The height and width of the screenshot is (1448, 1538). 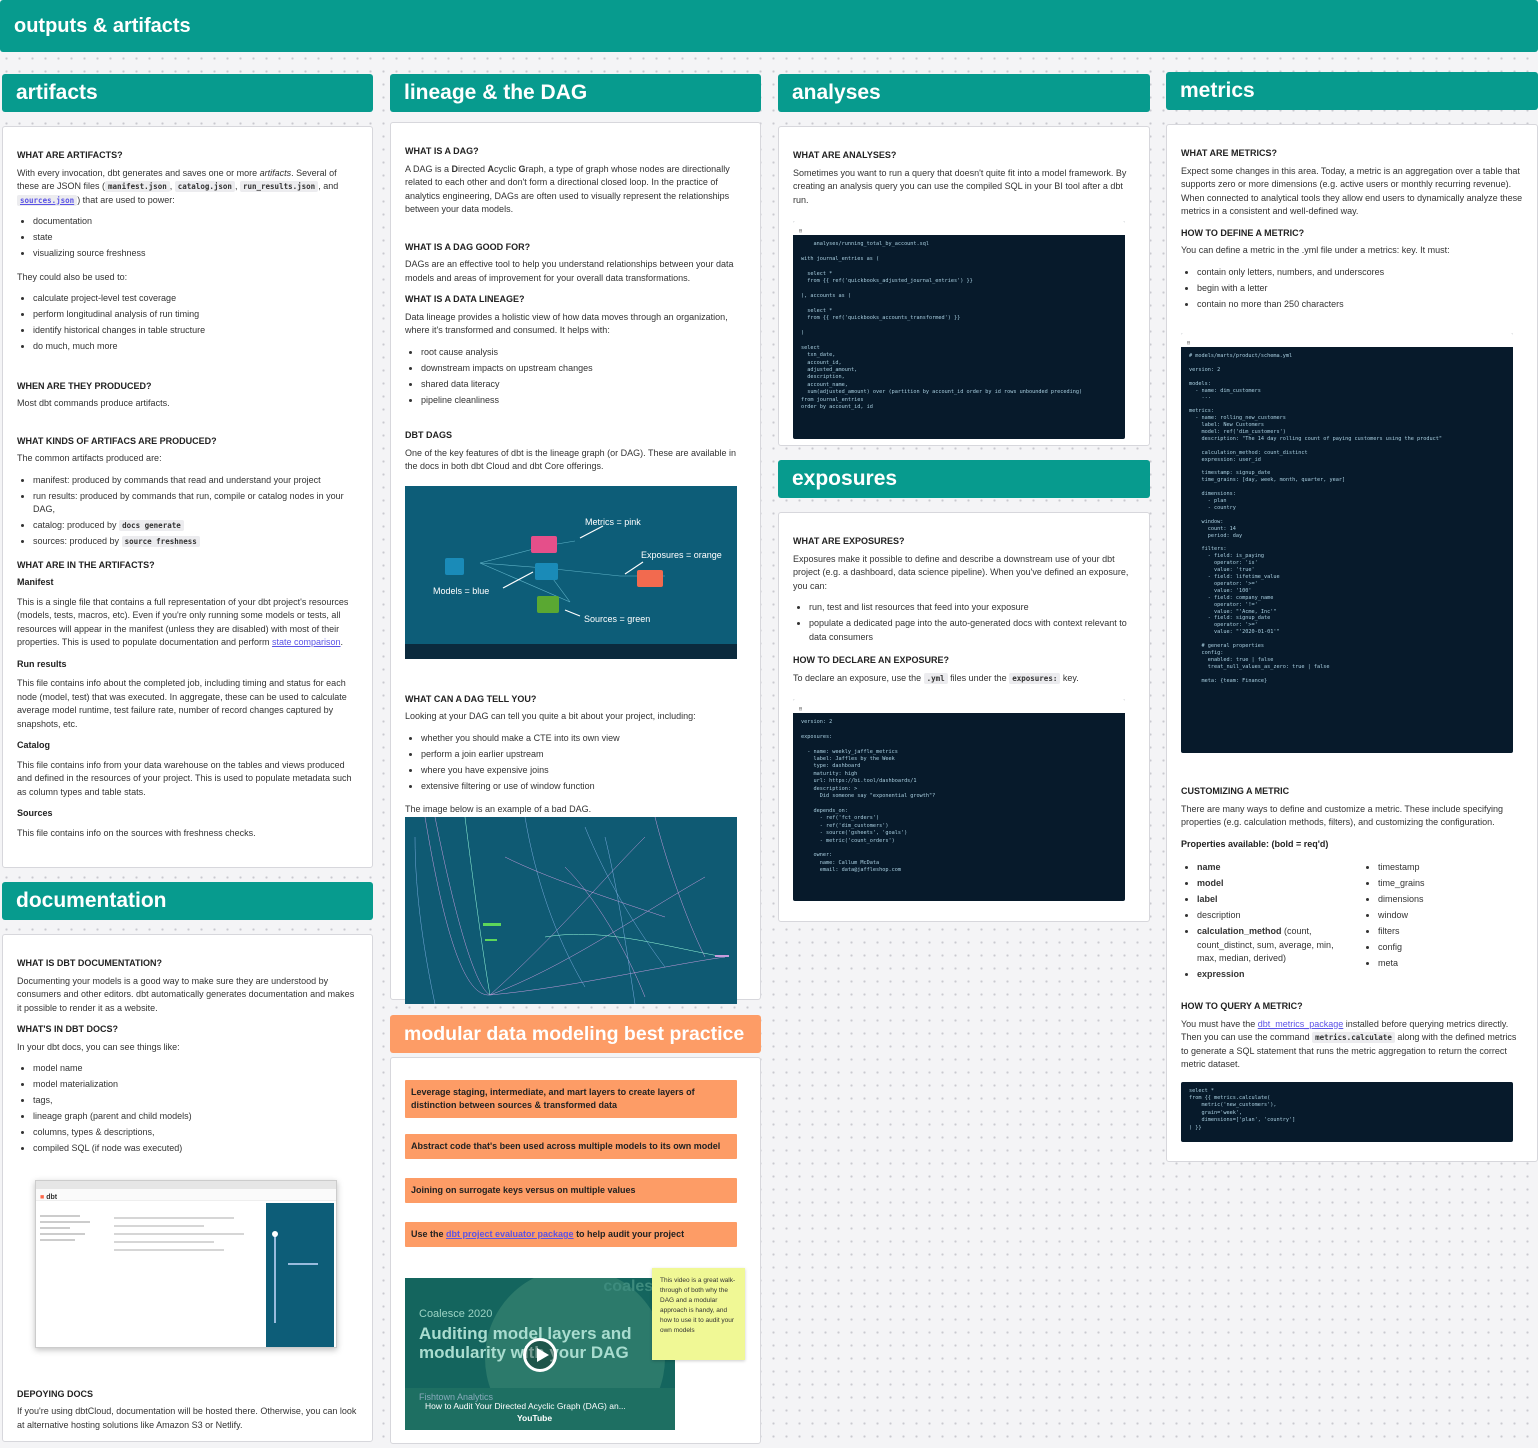 What do you see at coordinates (34, 745) in the screenshot?
I see `subheading: Catalog` at bounding box center [34, 745].